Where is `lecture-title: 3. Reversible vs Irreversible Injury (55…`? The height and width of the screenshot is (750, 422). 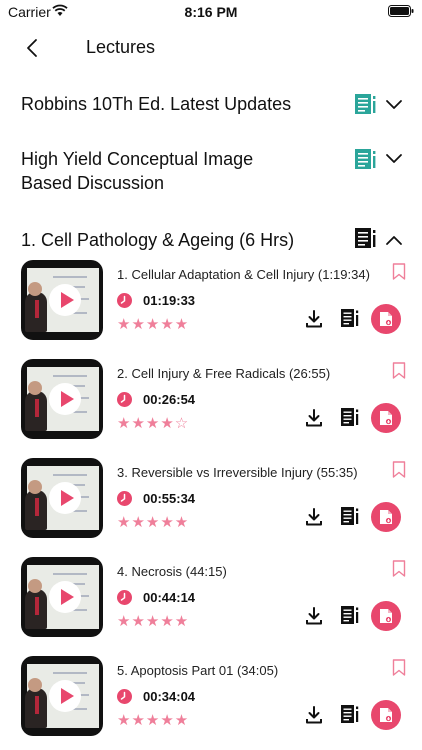 lecture-title: 3. Reversible vs Irreversible Injury (55… is located at coordinates (237, 472).